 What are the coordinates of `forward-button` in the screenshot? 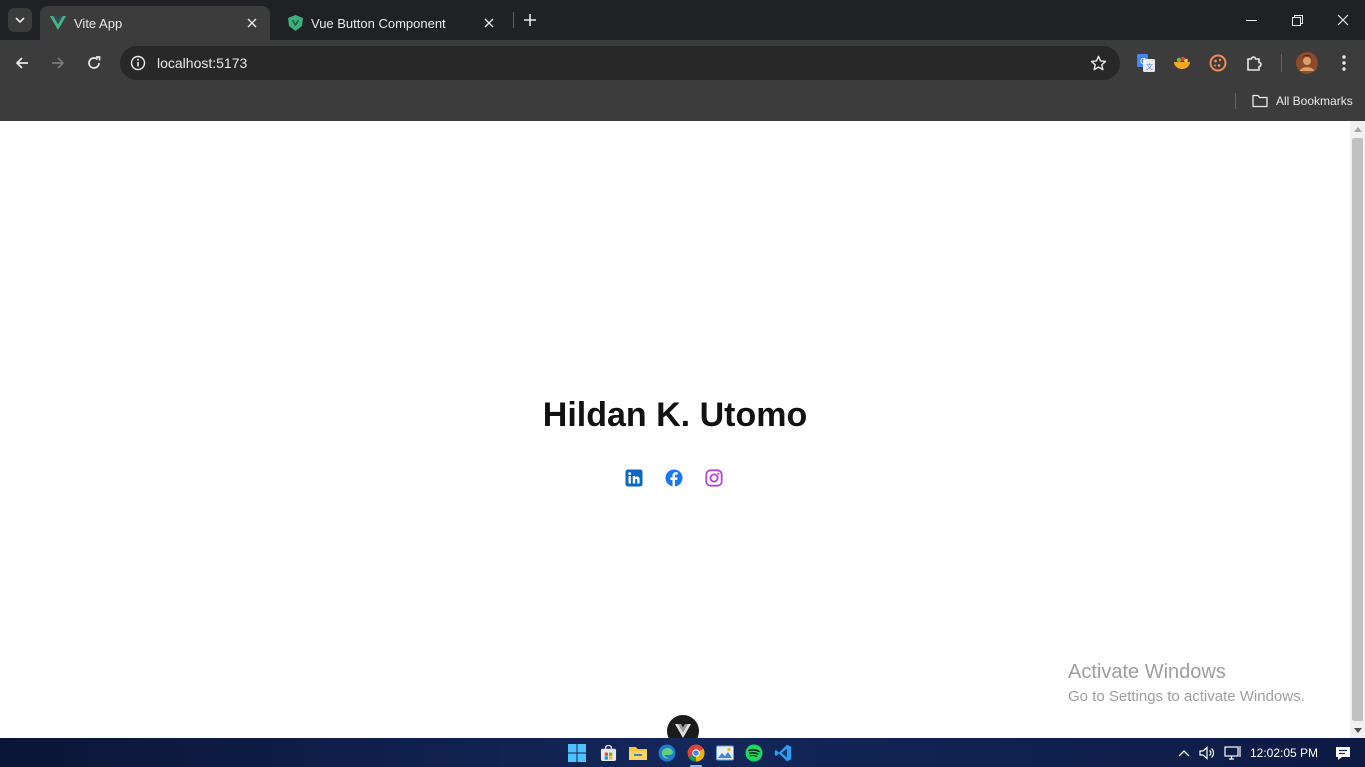 It's located at (58, 63).